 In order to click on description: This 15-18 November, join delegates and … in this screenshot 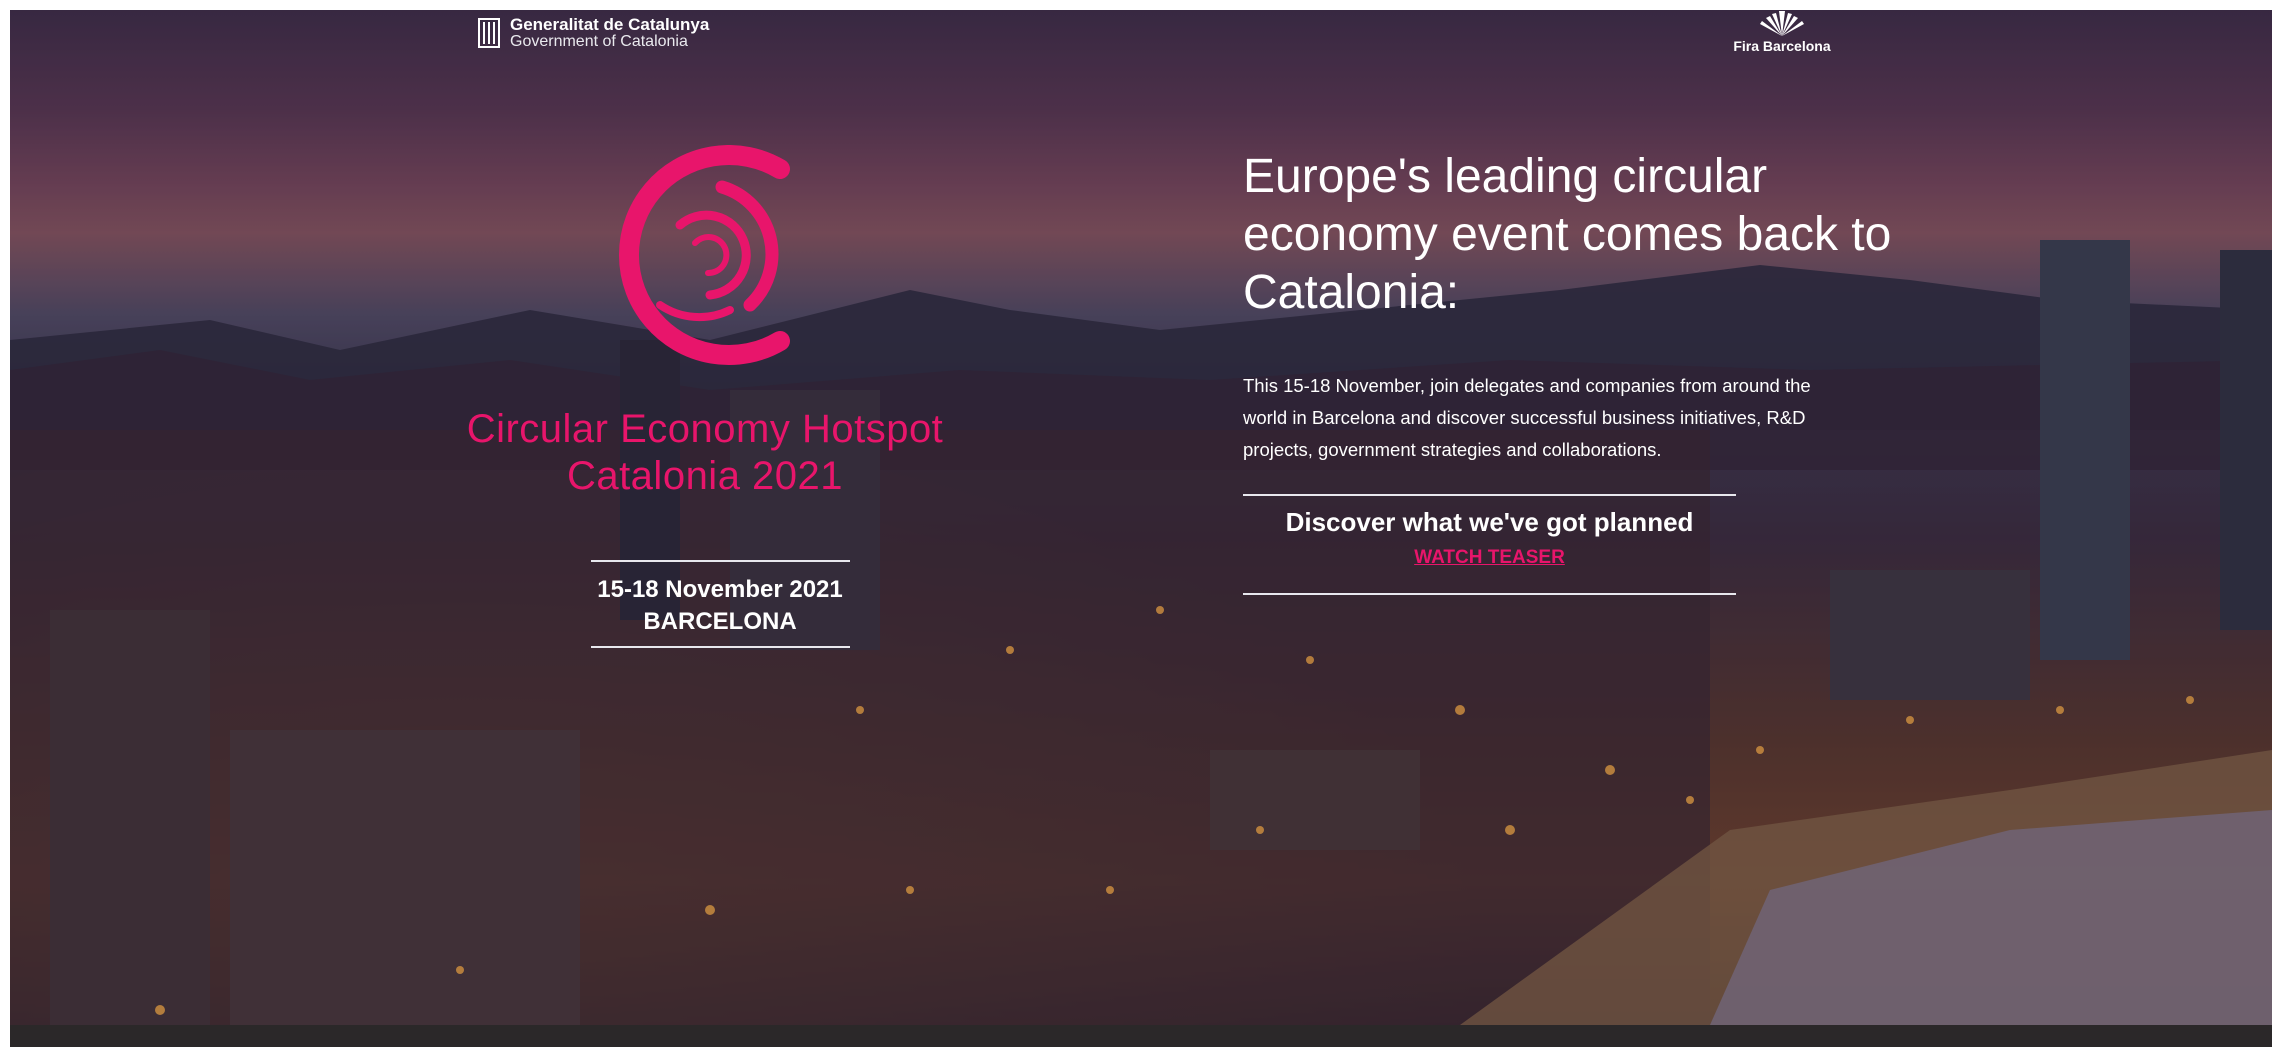, I will do `click(1527, 417)`.